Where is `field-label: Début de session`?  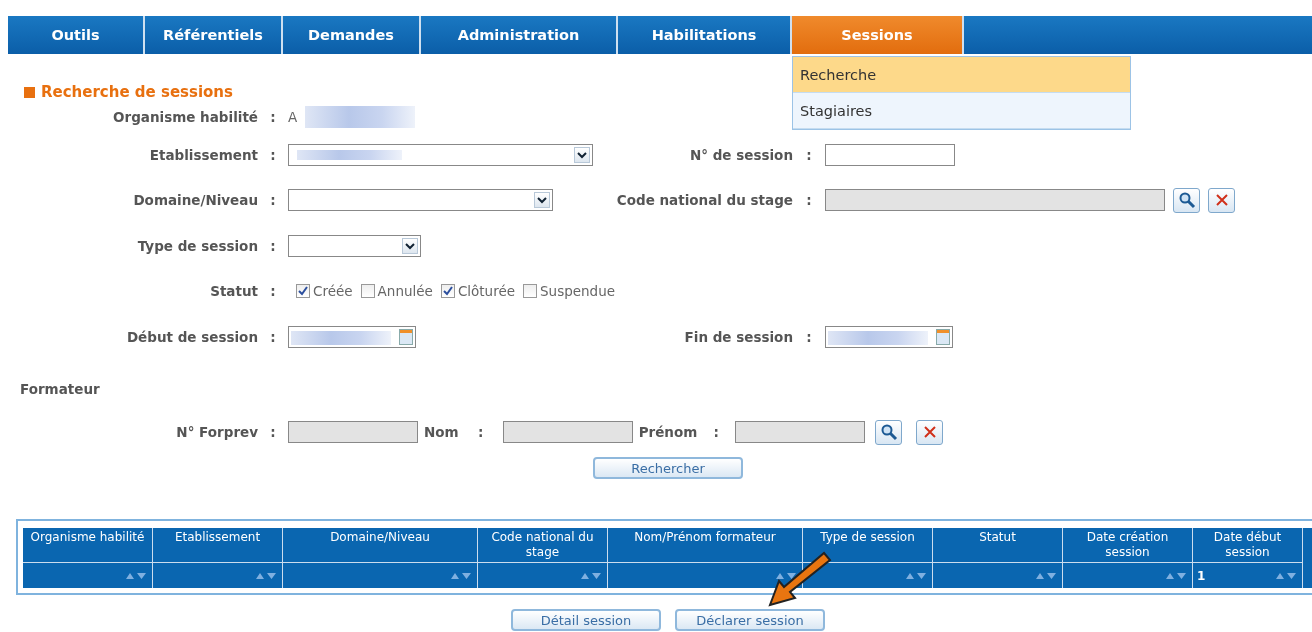 field-label: Début de session is located at coordinates (191, 337).